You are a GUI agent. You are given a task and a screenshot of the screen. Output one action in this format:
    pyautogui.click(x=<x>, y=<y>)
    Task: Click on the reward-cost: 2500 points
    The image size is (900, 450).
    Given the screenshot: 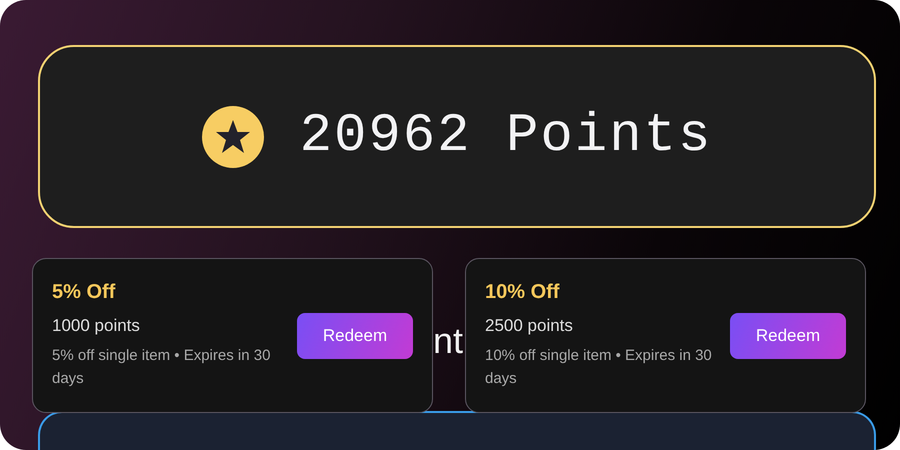 What is the action you would take?
    pyautogui.click(x=529, y=326)
    